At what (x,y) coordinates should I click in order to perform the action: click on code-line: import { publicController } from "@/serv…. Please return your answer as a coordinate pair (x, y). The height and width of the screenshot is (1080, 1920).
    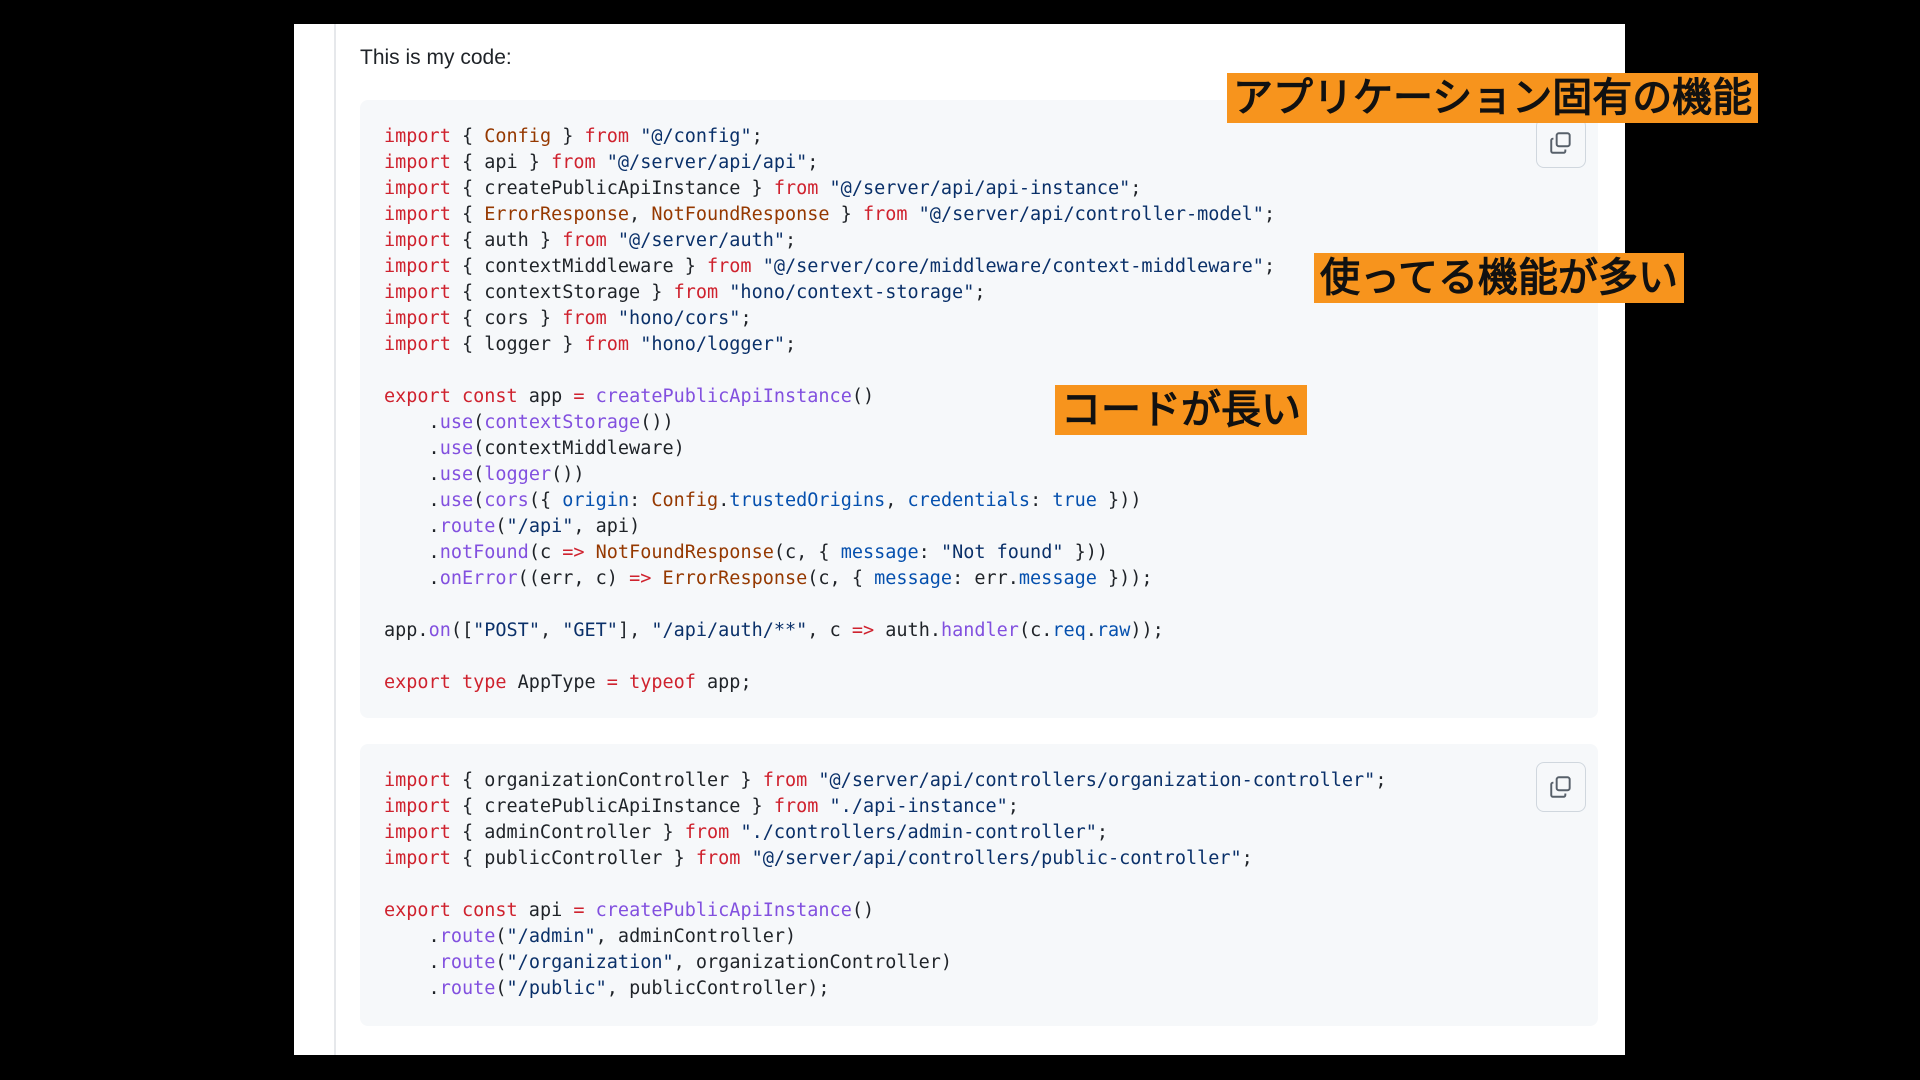
    Looking at the image, I should click on (818, 858).